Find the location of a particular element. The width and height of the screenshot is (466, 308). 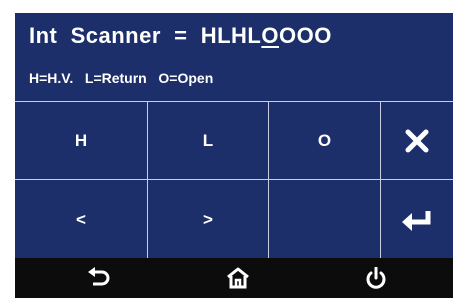

home-icon is located at coordinates (238, 278).